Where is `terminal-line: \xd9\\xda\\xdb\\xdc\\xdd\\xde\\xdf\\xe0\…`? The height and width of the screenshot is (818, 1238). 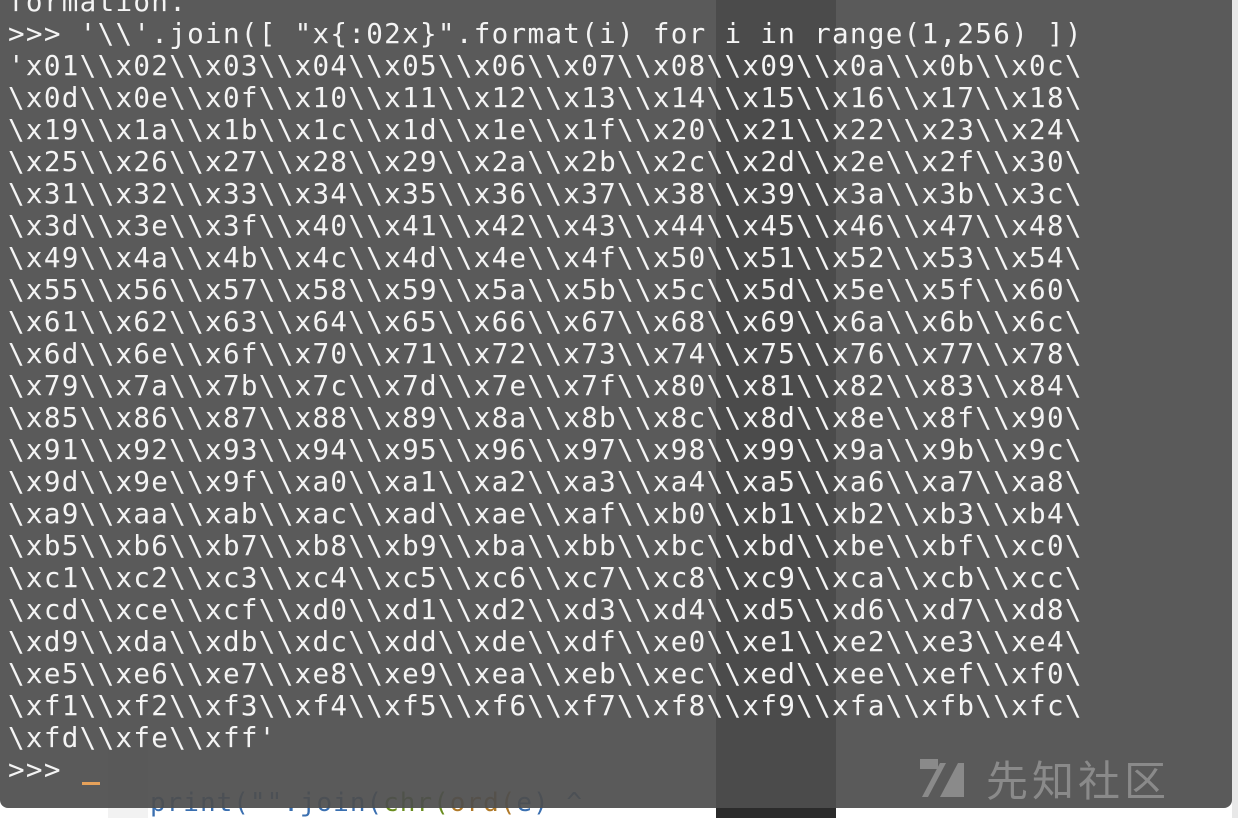
terminal-line: \xd9\\xda\\xdb\\xdc\\xdd\\xde\\xdf\\xe0\… is located at coordinates (545, 641).